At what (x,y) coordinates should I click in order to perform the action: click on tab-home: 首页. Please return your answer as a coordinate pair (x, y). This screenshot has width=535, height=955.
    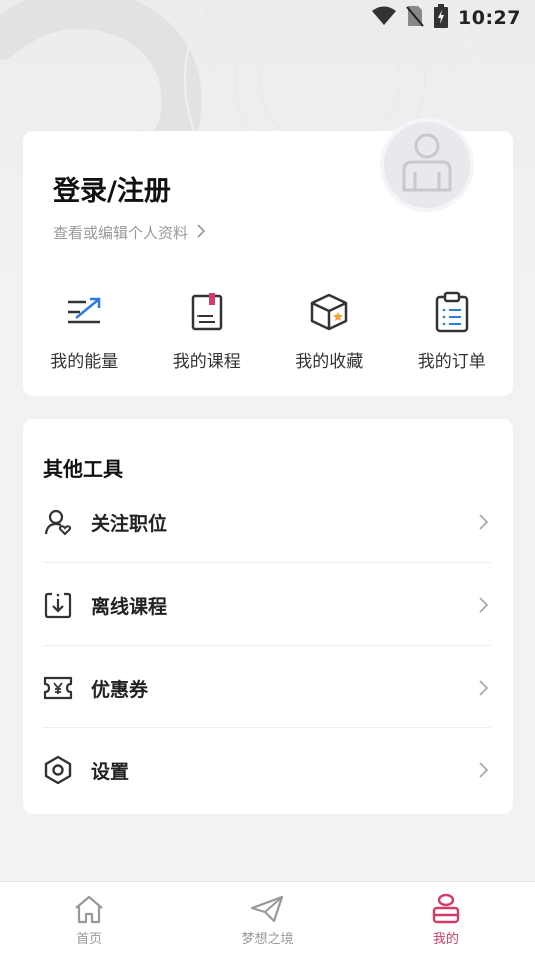
    Looking at the image, I should click on (89, 918).